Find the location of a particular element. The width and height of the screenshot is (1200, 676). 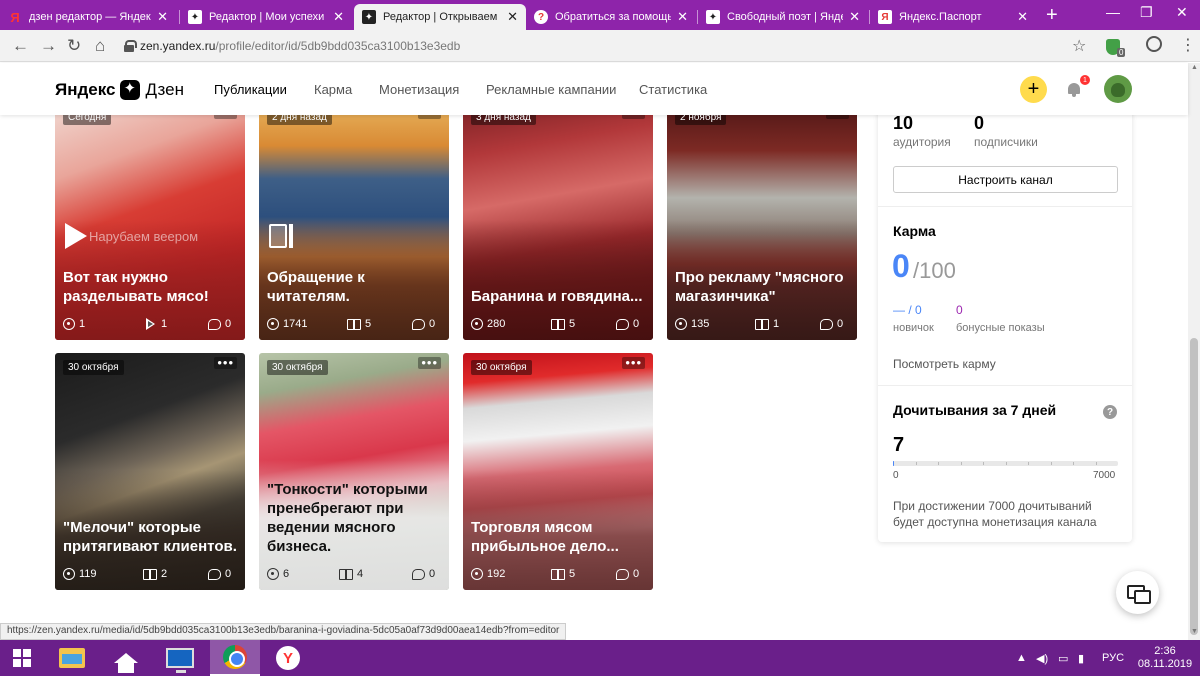

logo-yandex: Яндекс is located at coordinates (85, 89).